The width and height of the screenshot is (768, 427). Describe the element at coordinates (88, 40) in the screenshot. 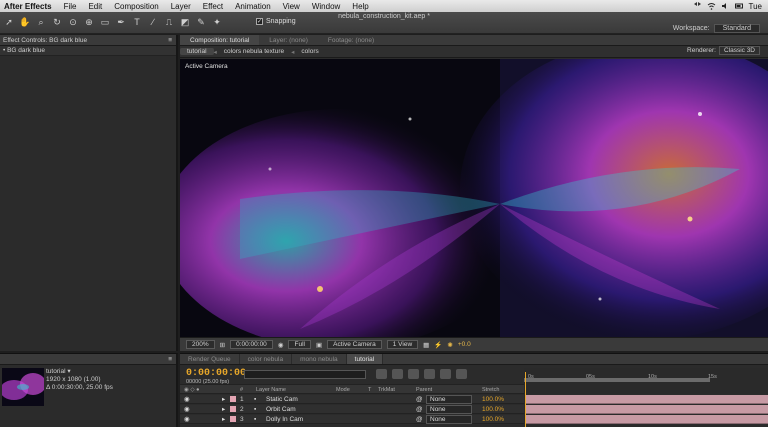

I see `effect-controls-tab: Effect Controls: BG dark blue ≡` at that location.